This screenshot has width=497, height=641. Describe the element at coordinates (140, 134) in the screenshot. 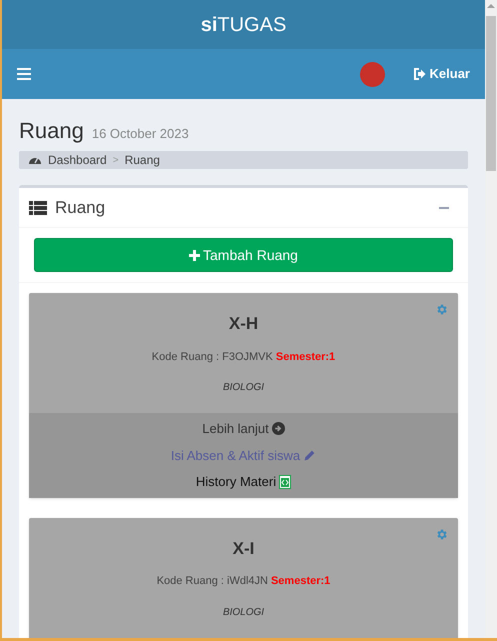

I see `page-date: 16 October 2023` at that location.